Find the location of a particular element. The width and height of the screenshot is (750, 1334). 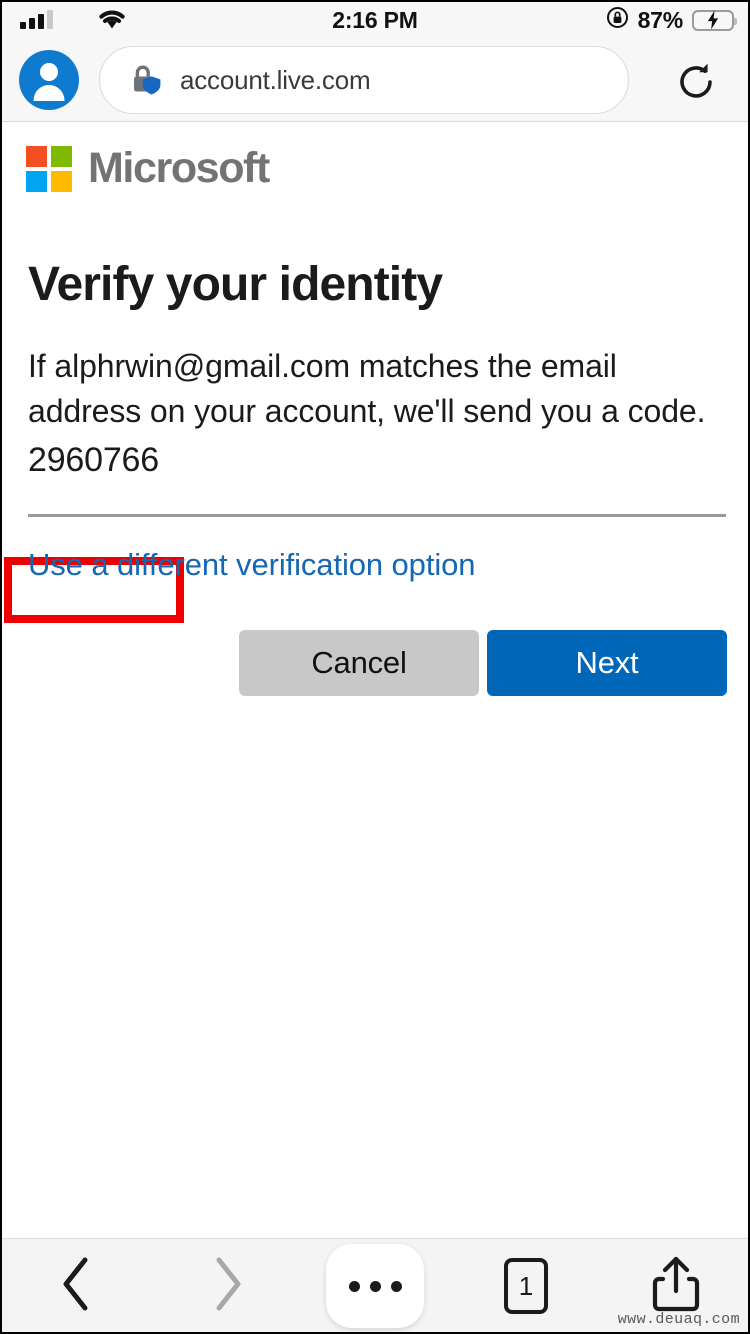

status-bar: 2:16 PM 87% is located at coordinates (375, 20).